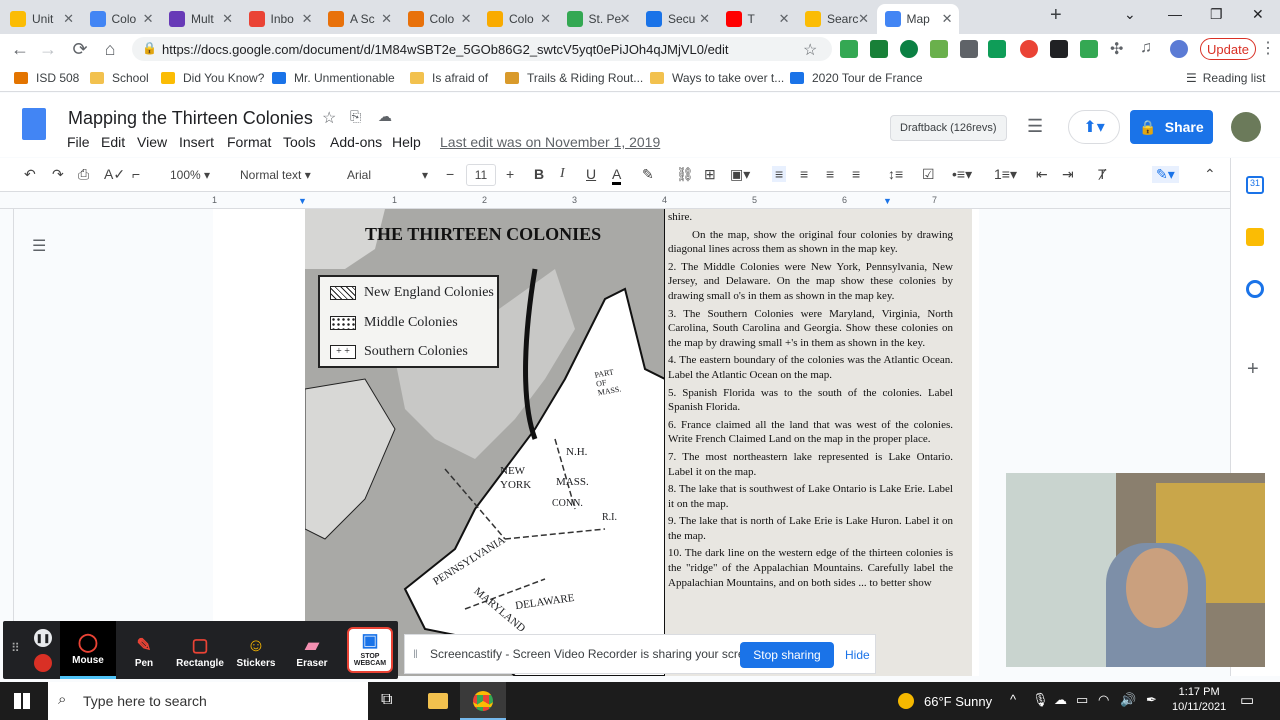 The width and height of the screenshot is (1280, 720). I want to click on webcam-overlay, so click(1135, 570).